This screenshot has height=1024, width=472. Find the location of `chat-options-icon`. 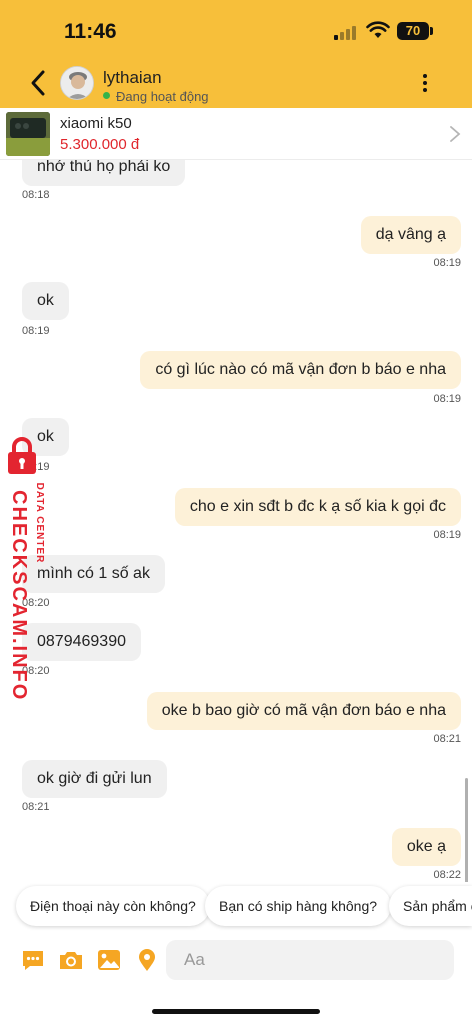

chat-options-icon is located at coordinates (33, 960).